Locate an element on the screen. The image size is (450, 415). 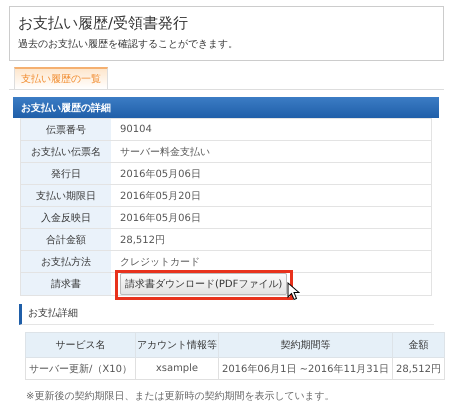
download-button: 請求書ダウンロード(PDFファイル) is located at coordinates (204, 284).